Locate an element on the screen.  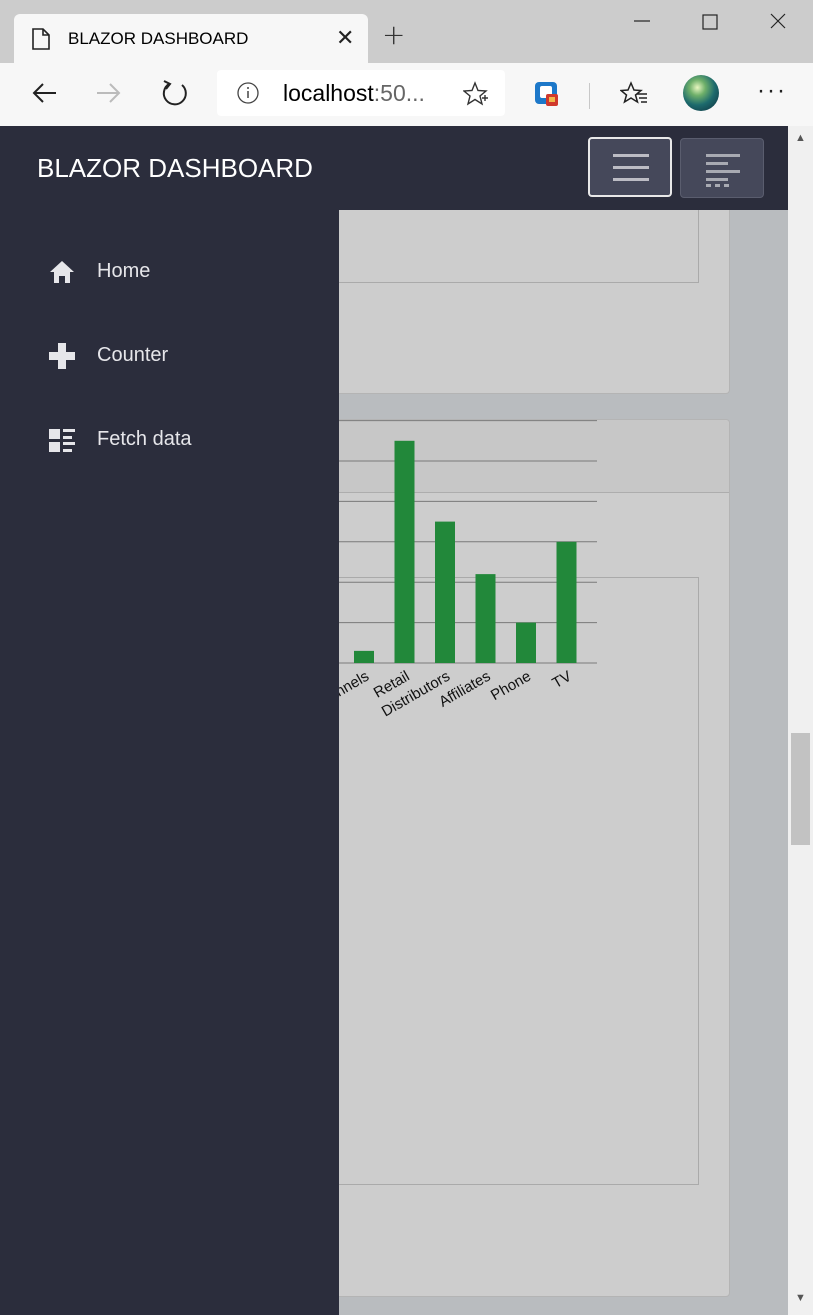
browser-toolbar: localhost:50... ··· is located at coordinates (406, 94).